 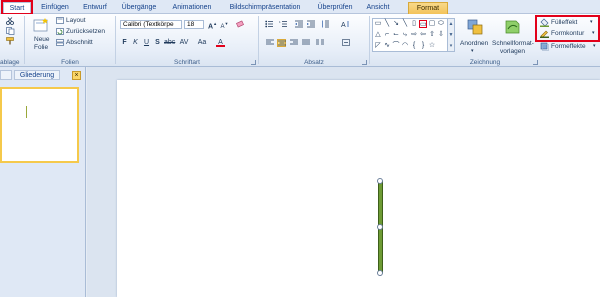 What do you see at coordinates (60, 31) in the screenshot?
I see `reset-icon` at bounding box center [60, 31].